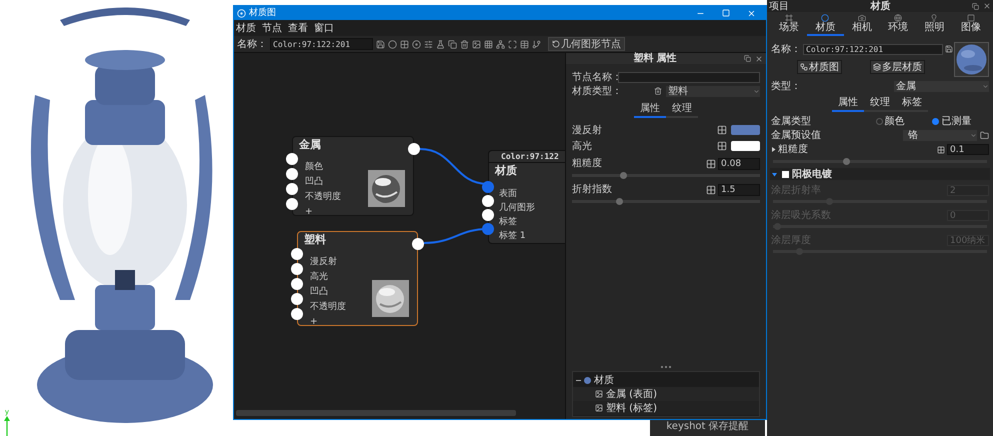 This screenshot has height=436, width=993. Describe the element at coordinates (739, 164) in the screenshot. I see `value-field: 0.08` at that location.